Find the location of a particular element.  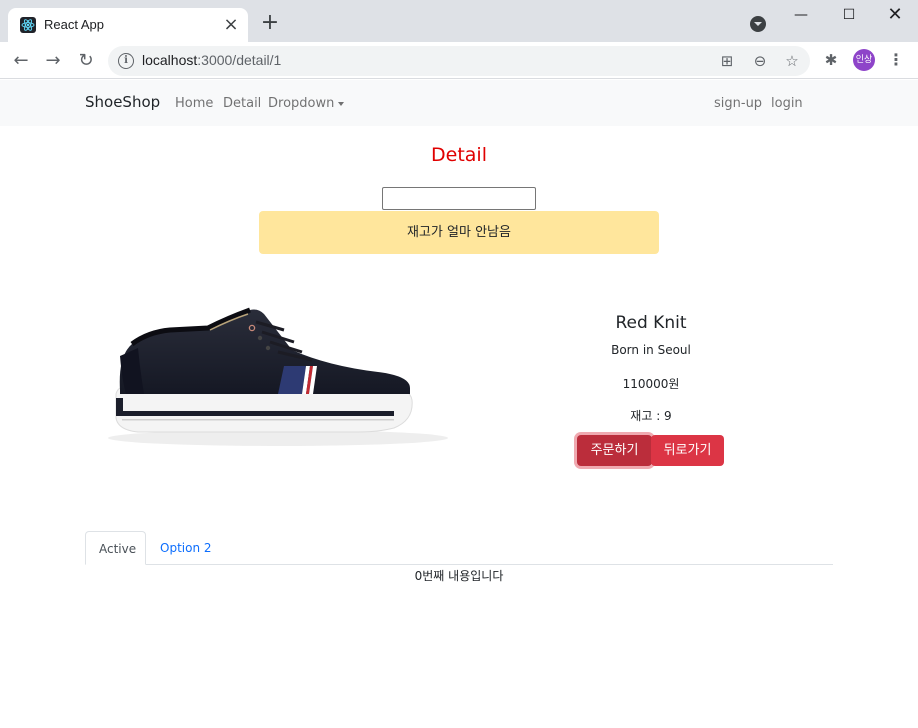

back-arrow-icon: ← is located at coordinates (21, 61).